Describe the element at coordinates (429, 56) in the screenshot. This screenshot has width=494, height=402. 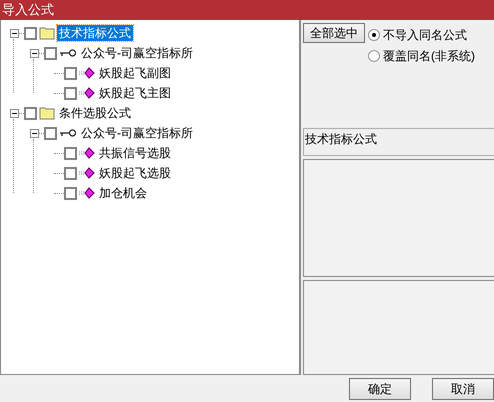
I see `option-label: 覆盖同名(非系统)` at that location.